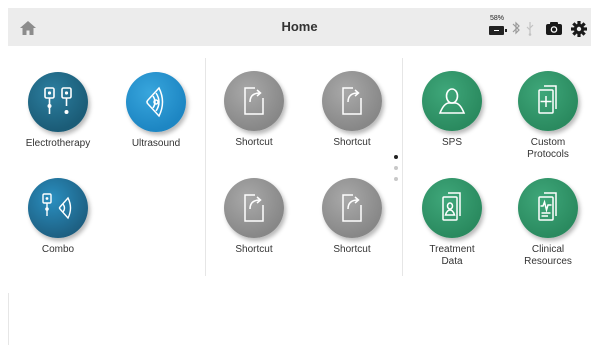  I want to click on tile-treatment-data: Treatment Data, so click(452, 223).